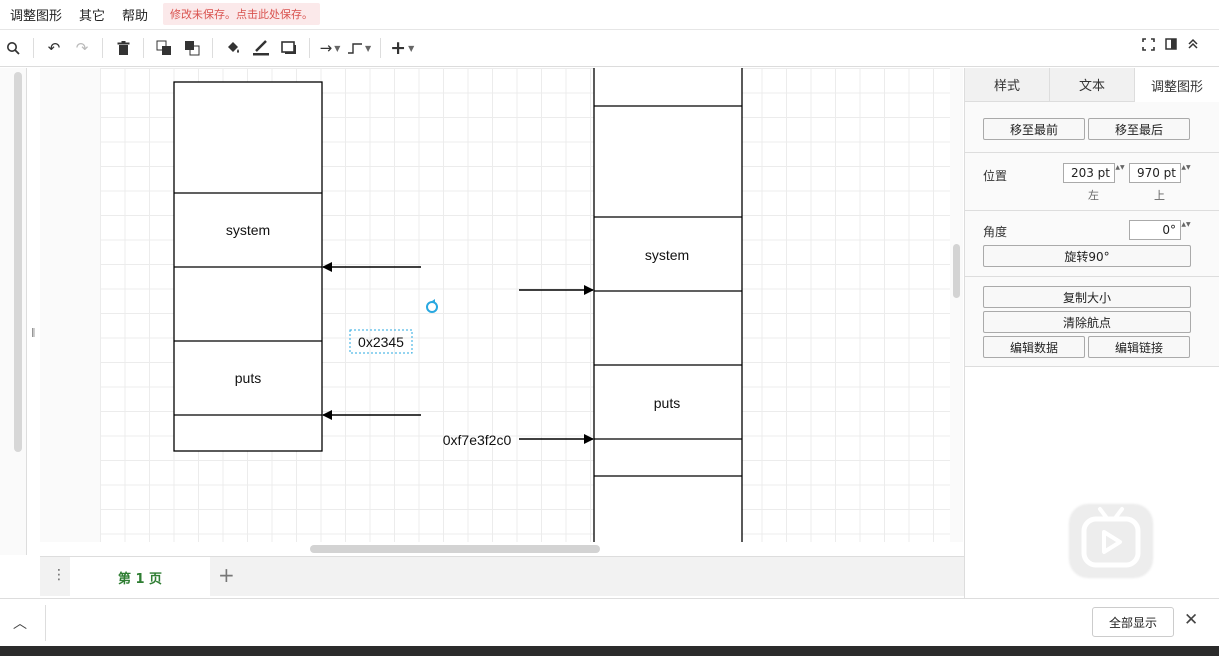  Describe the element at coordinates (1191, 620) in the screenshot. I see `close-icon: ✕` at that location.